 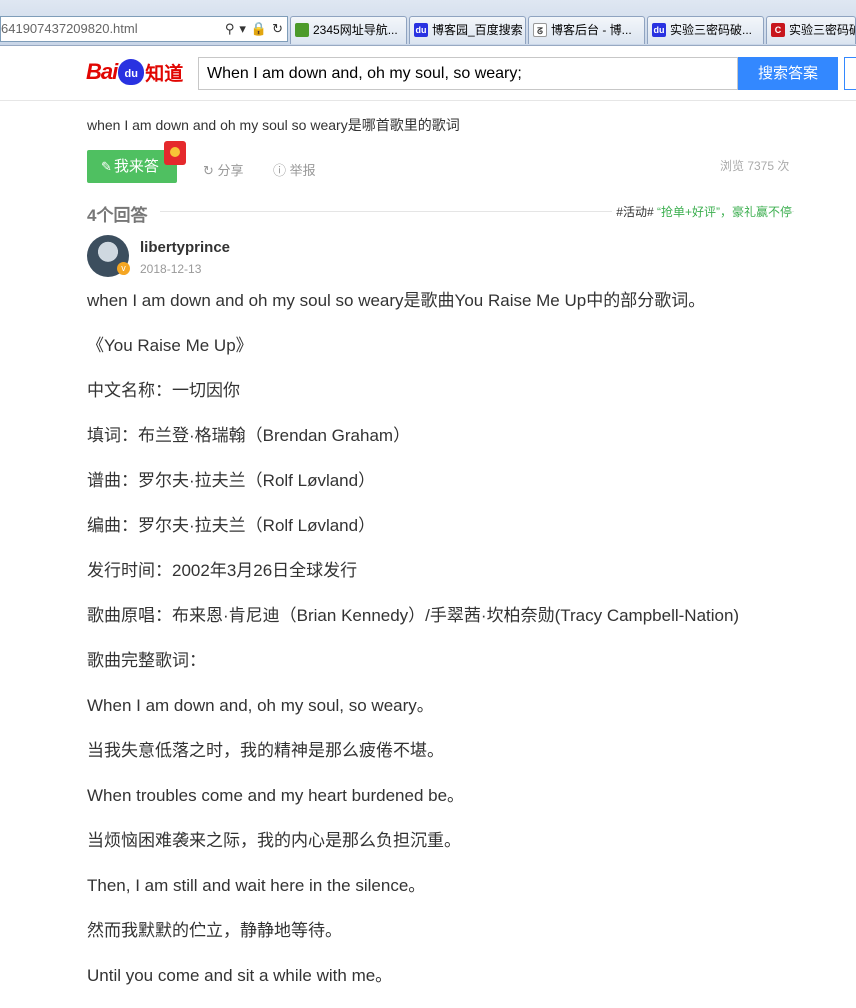 What do you see at coordinates (163, 390) in the screenshot?
I see `answer-paragraph: 中文名称：一切因你` at bounding box center [163, 390].